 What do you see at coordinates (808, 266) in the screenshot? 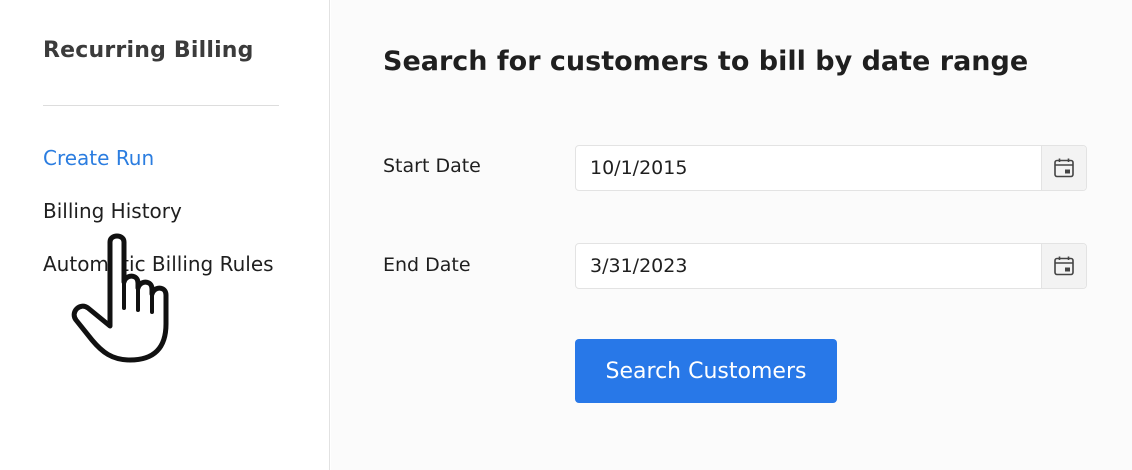
I see `end-date-input` at bounding box center [808, 266].